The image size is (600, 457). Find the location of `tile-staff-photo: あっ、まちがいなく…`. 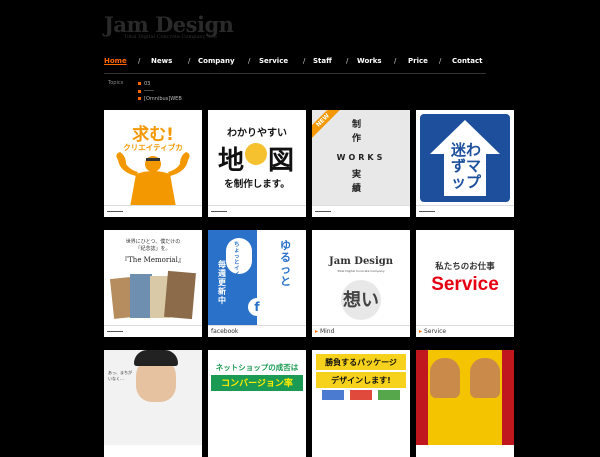

tile-staff-photo: あっ、まちがいなく… is located at coordinates (153, 403).